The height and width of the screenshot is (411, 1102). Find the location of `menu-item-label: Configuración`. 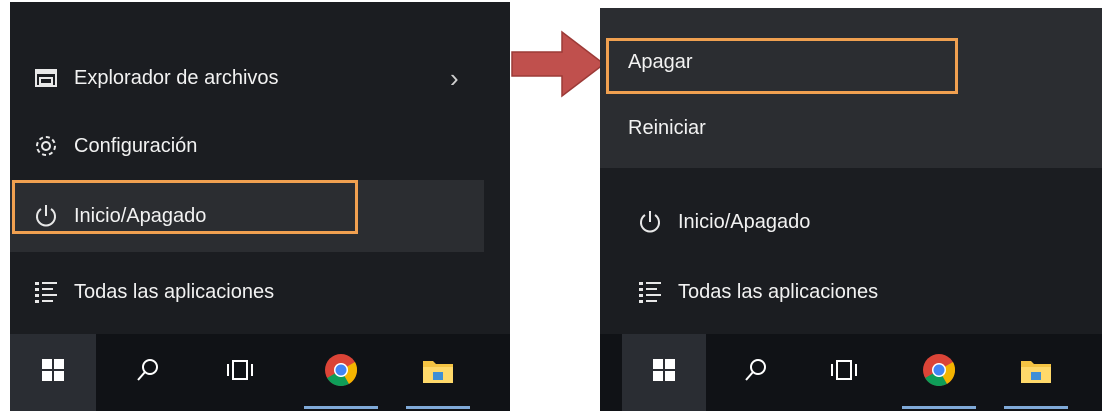

menu-item-label: Configuración is located at coordinates (136, 145).